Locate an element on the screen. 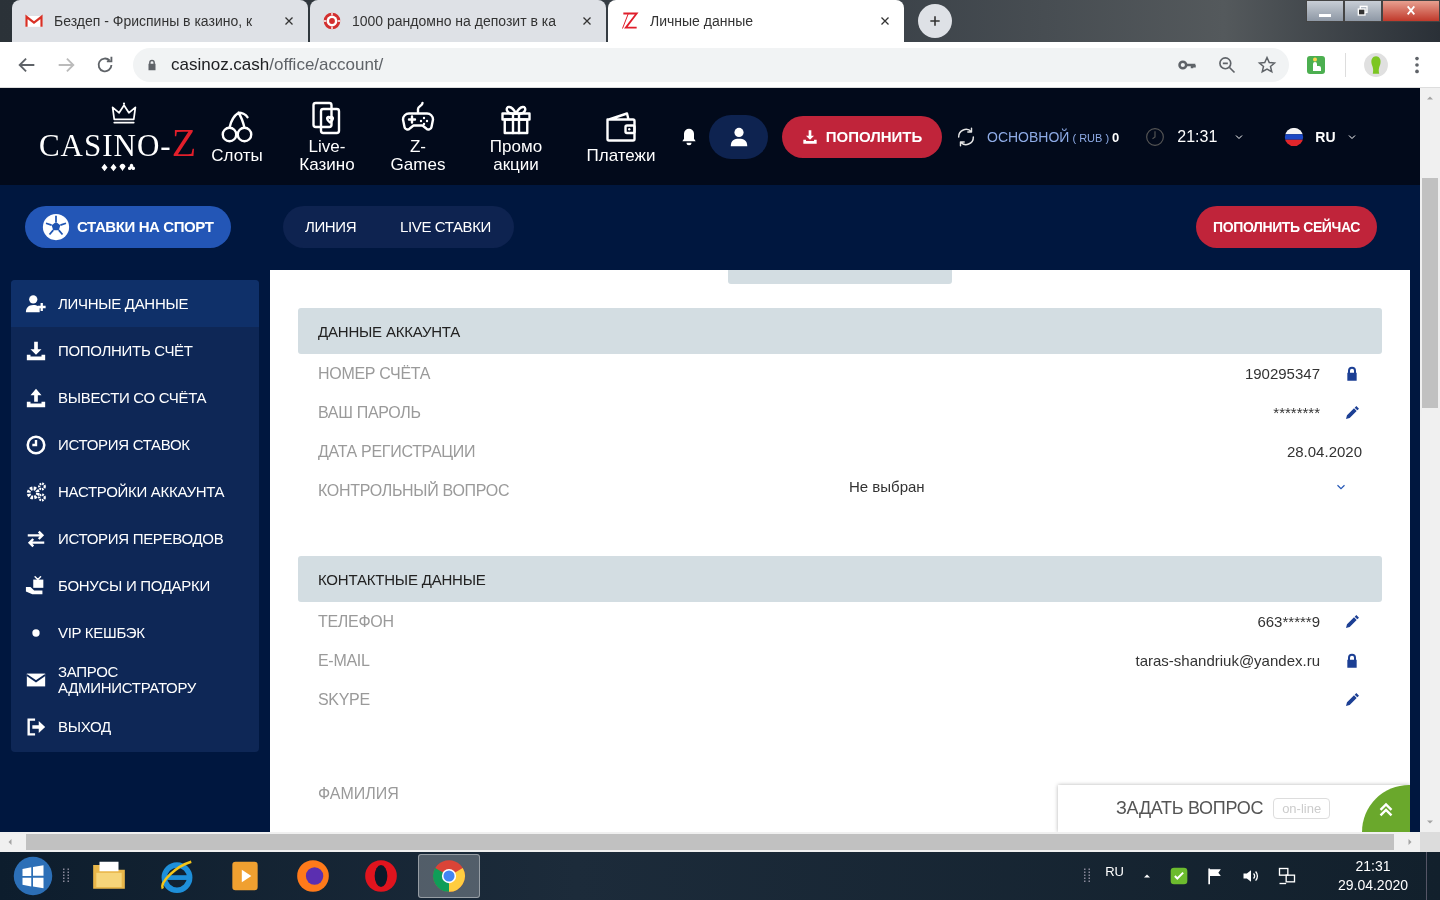 The image size is (1440, 900). browser-tab: 1000 рандомно на депозит в ка is located at coordinates (458, 21).